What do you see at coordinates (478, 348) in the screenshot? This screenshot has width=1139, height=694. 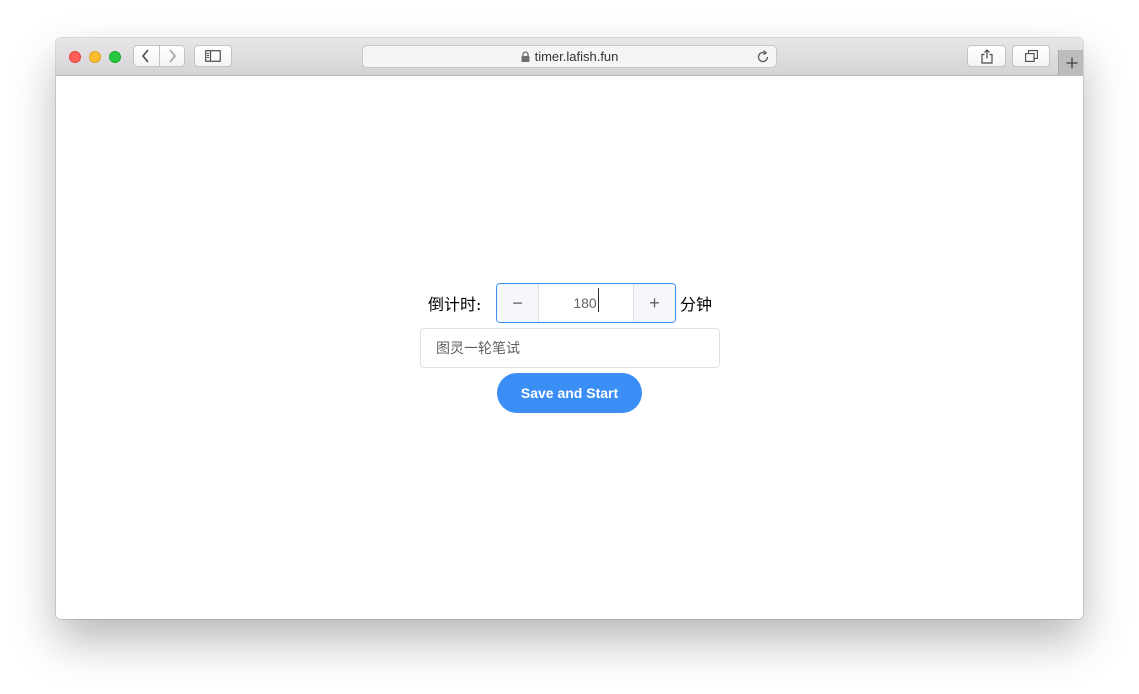 I see `timer-title-value: 图灵一轮笔试` at bounding box center [478, 348].